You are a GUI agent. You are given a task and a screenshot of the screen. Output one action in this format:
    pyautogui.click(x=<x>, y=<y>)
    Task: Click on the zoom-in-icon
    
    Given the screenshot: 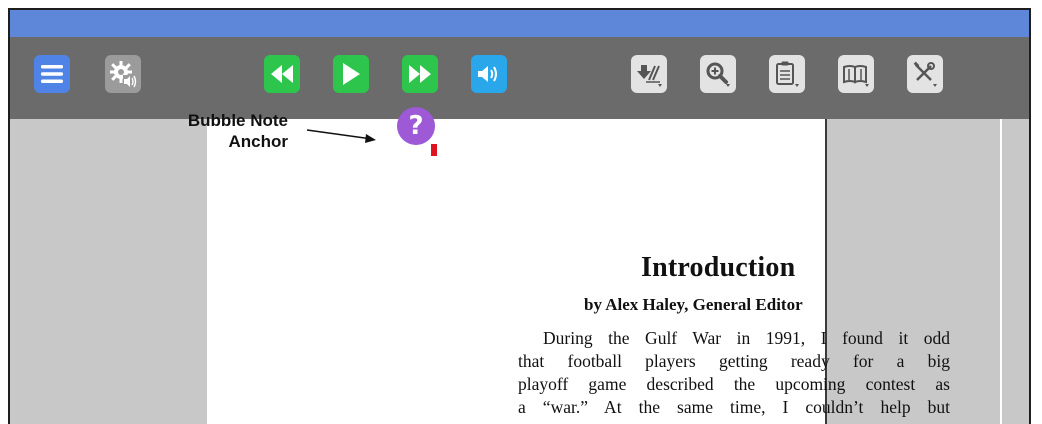 What is the action you would take?
    pyautogui.click(x=718, y=74)
    